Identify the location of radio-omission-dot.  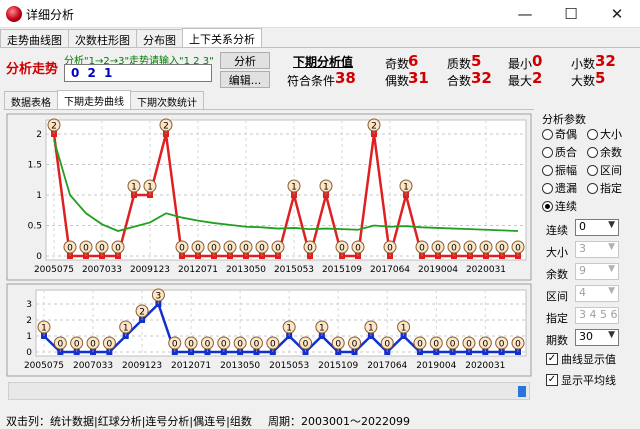
(547, 188).